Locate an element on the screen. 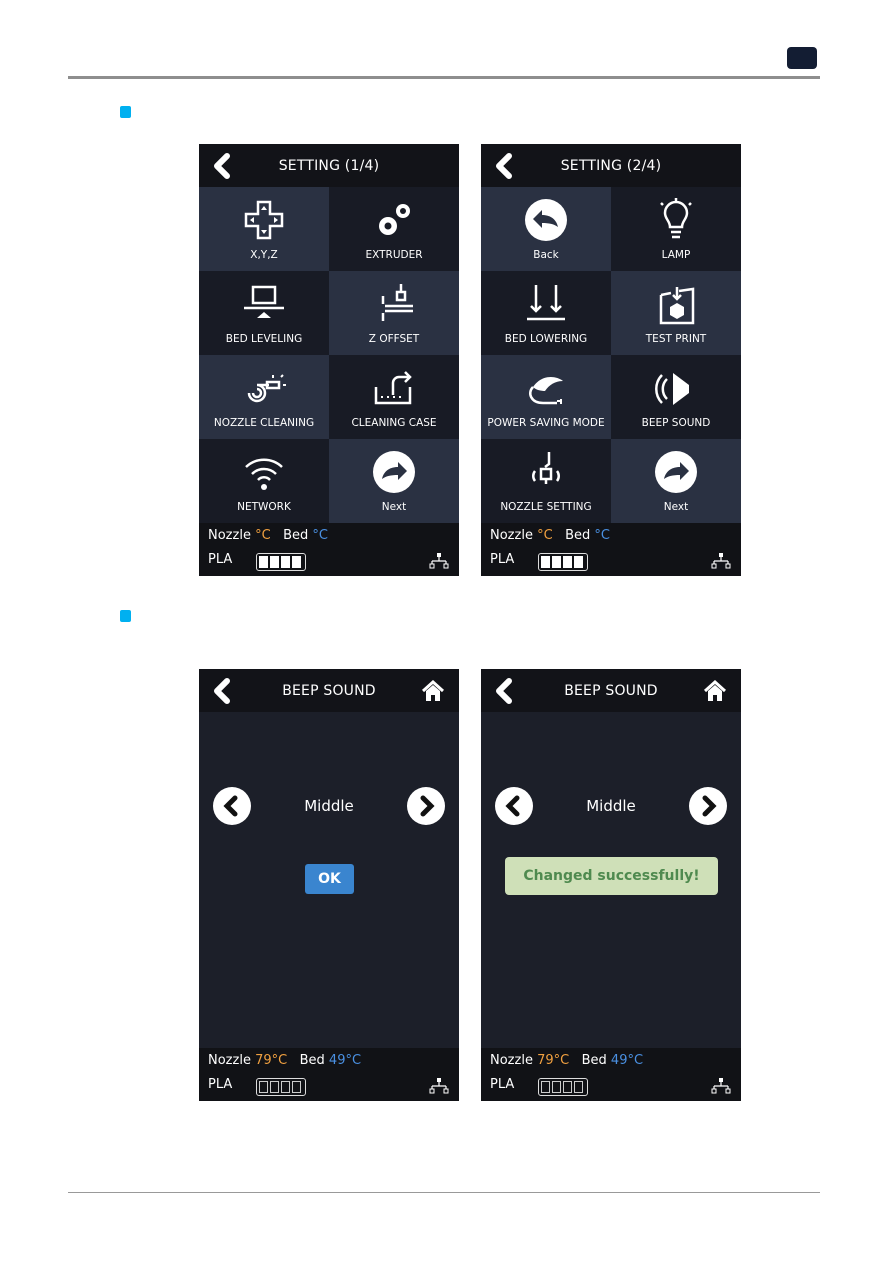  screen-header: SETTING (2/4) is located at coordinates (611, 165).